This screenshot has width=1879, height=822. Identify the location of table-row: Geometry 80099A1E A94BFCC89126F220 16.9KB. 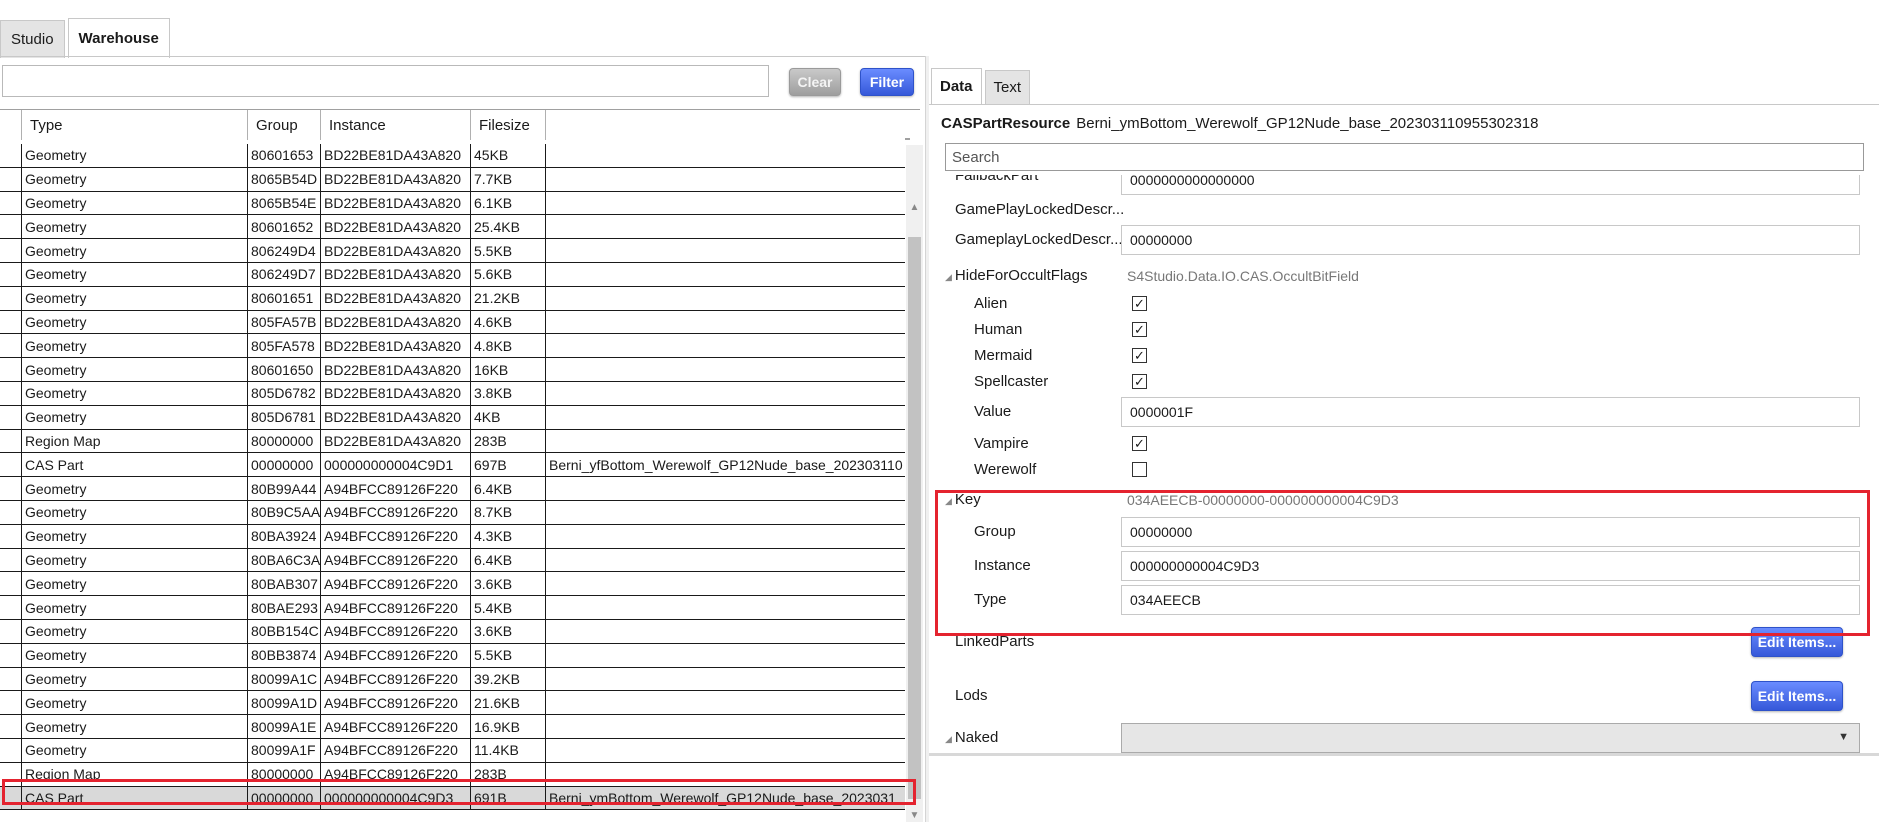
(452, 727).